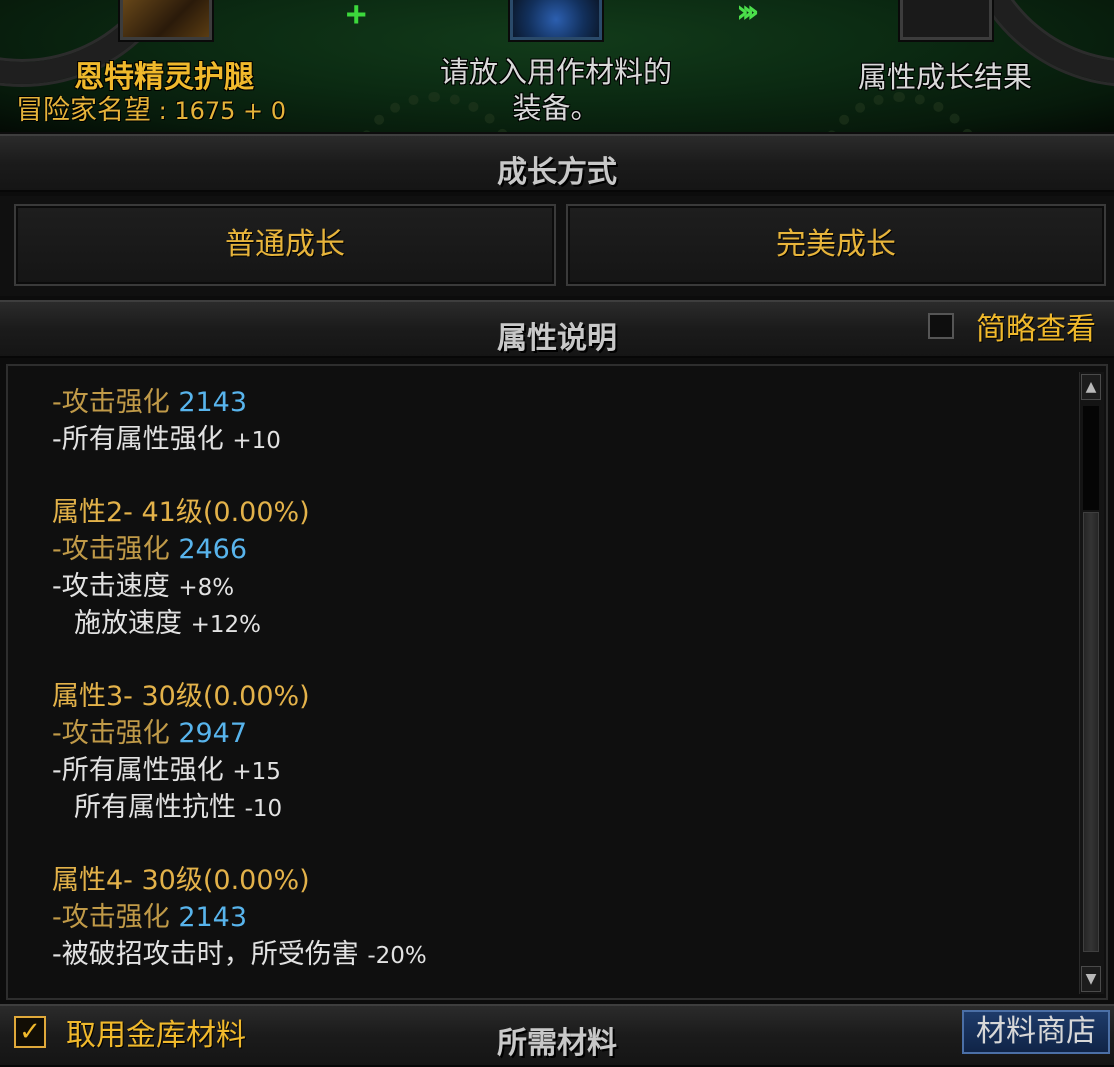 The width and height of the screenshot is (1114, 1067). What do you see at coordinates (181, 880) in the screenshot?
I see `attribute-text: 属性4- 30级(0.00%)` at bounding box center [181, 880].